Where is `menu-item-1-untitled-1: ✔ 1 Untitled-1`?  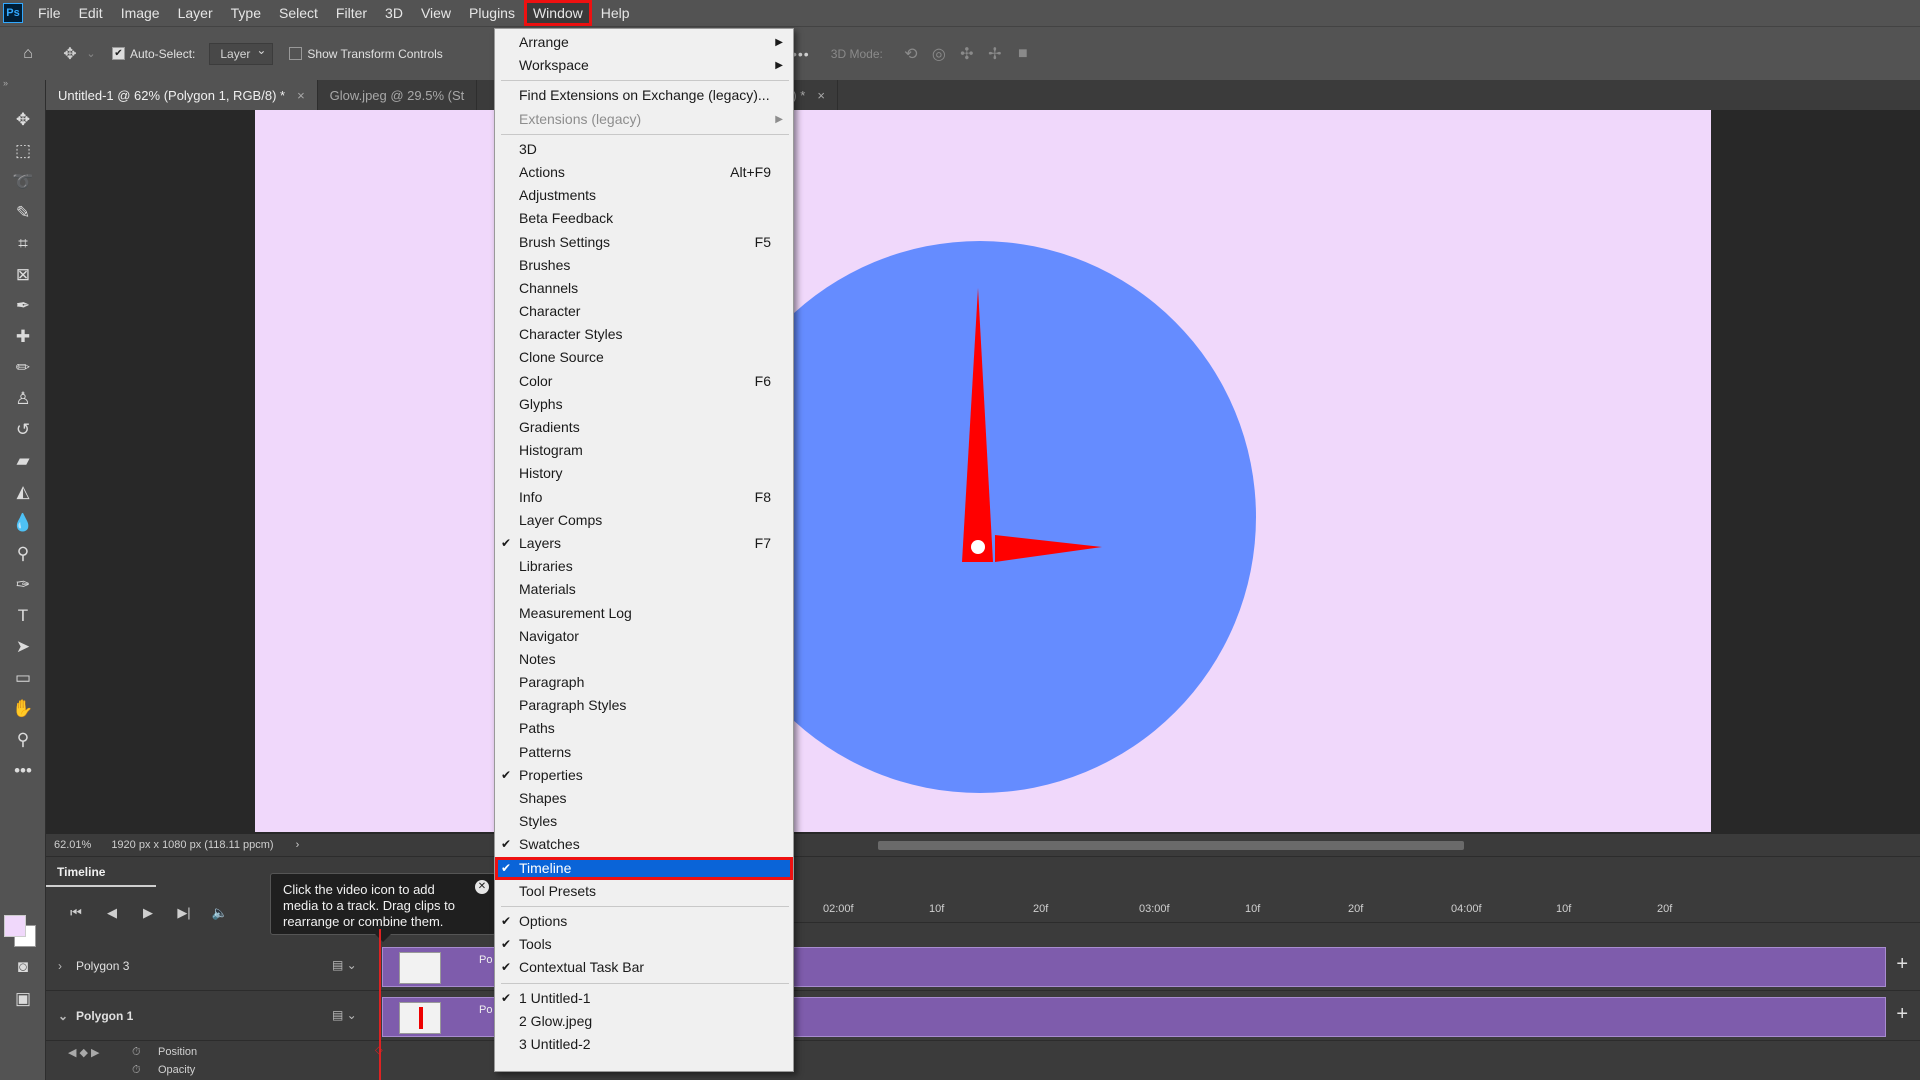 menu-item-1-untitled-1: ✔ 1 Untitled-1 is located at coordinates (644, 998).